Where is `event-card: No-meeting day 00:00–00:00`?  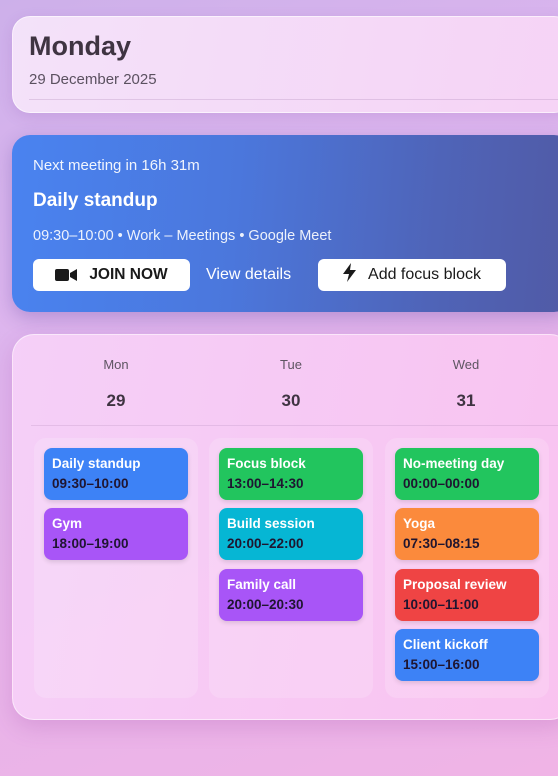
event-card: No-meeting day 00:00–00:00 is located at coordinates (467, 474).